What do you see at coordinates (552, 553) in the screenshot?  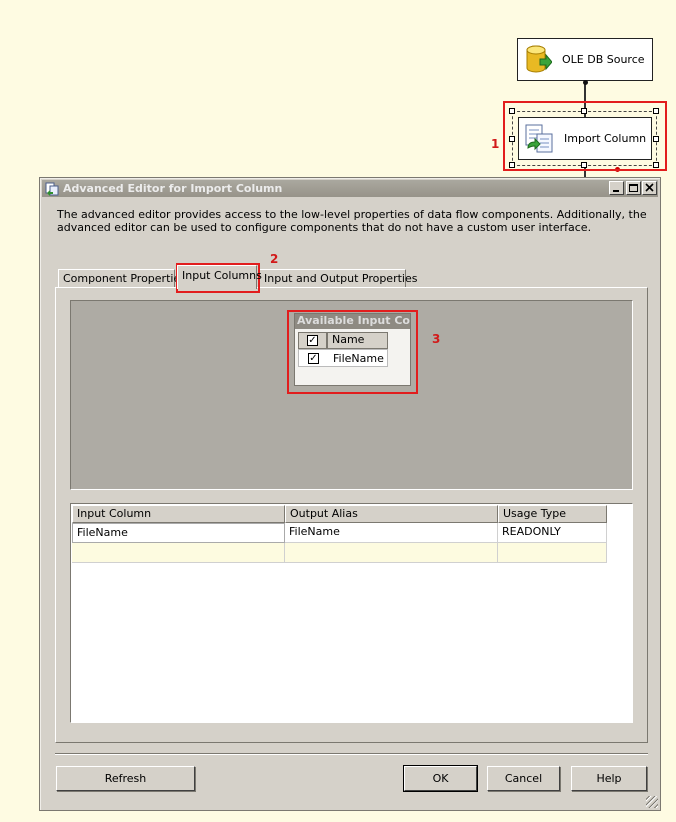 I see `new-row-usage-type` at bounding box center [552, 553].